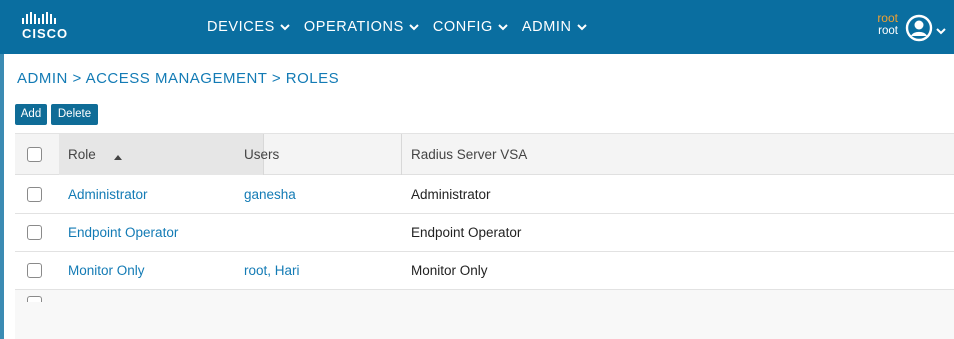 The width and height of the screenshot is (954, 339). I want to click on role-link: Administrator, so click(108, 194).